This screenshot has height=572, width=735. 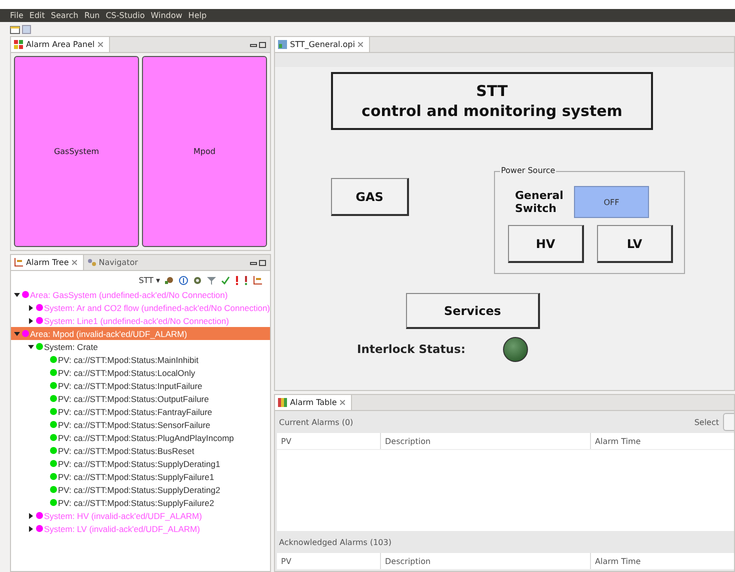 I want to click on tree-item: PV: ca://STT:Mpod:Status:FantrayFailure, so click(x=140, y=411).